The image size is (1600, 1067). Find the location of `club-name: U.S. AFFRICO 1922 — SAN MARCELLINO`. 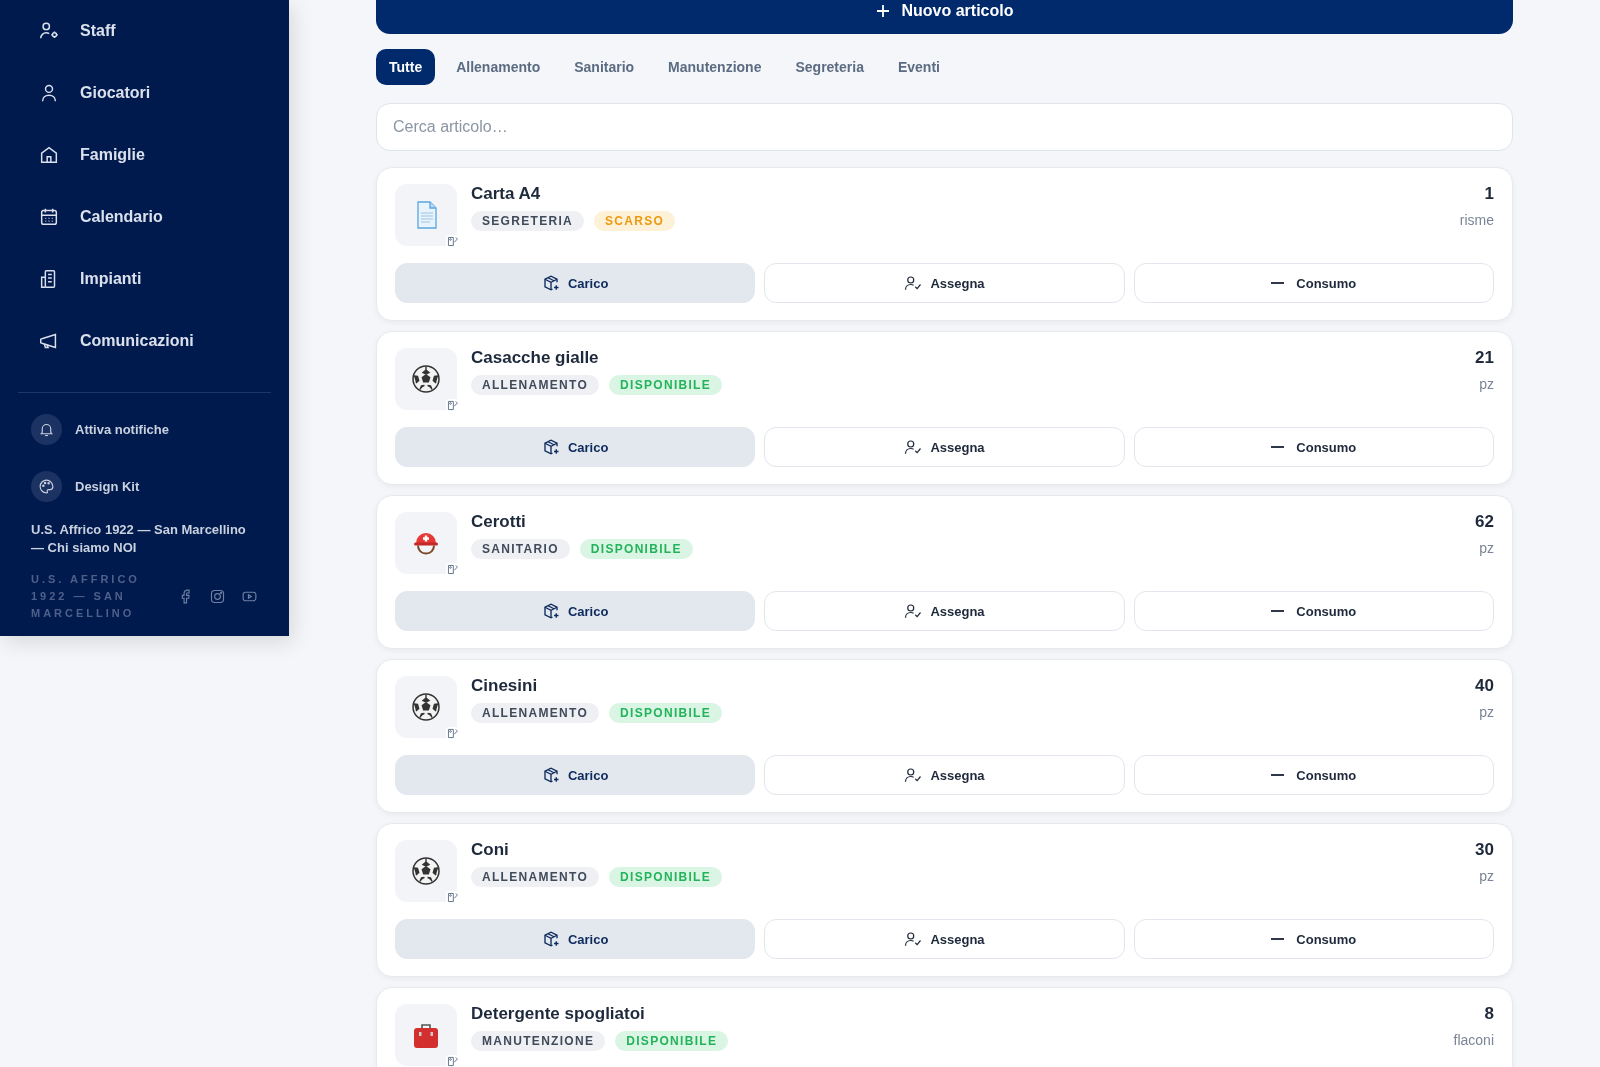

club-name: U.S. AFFRICO 1922 — SAN MARCELLINO is located at coordinates (86, 596).